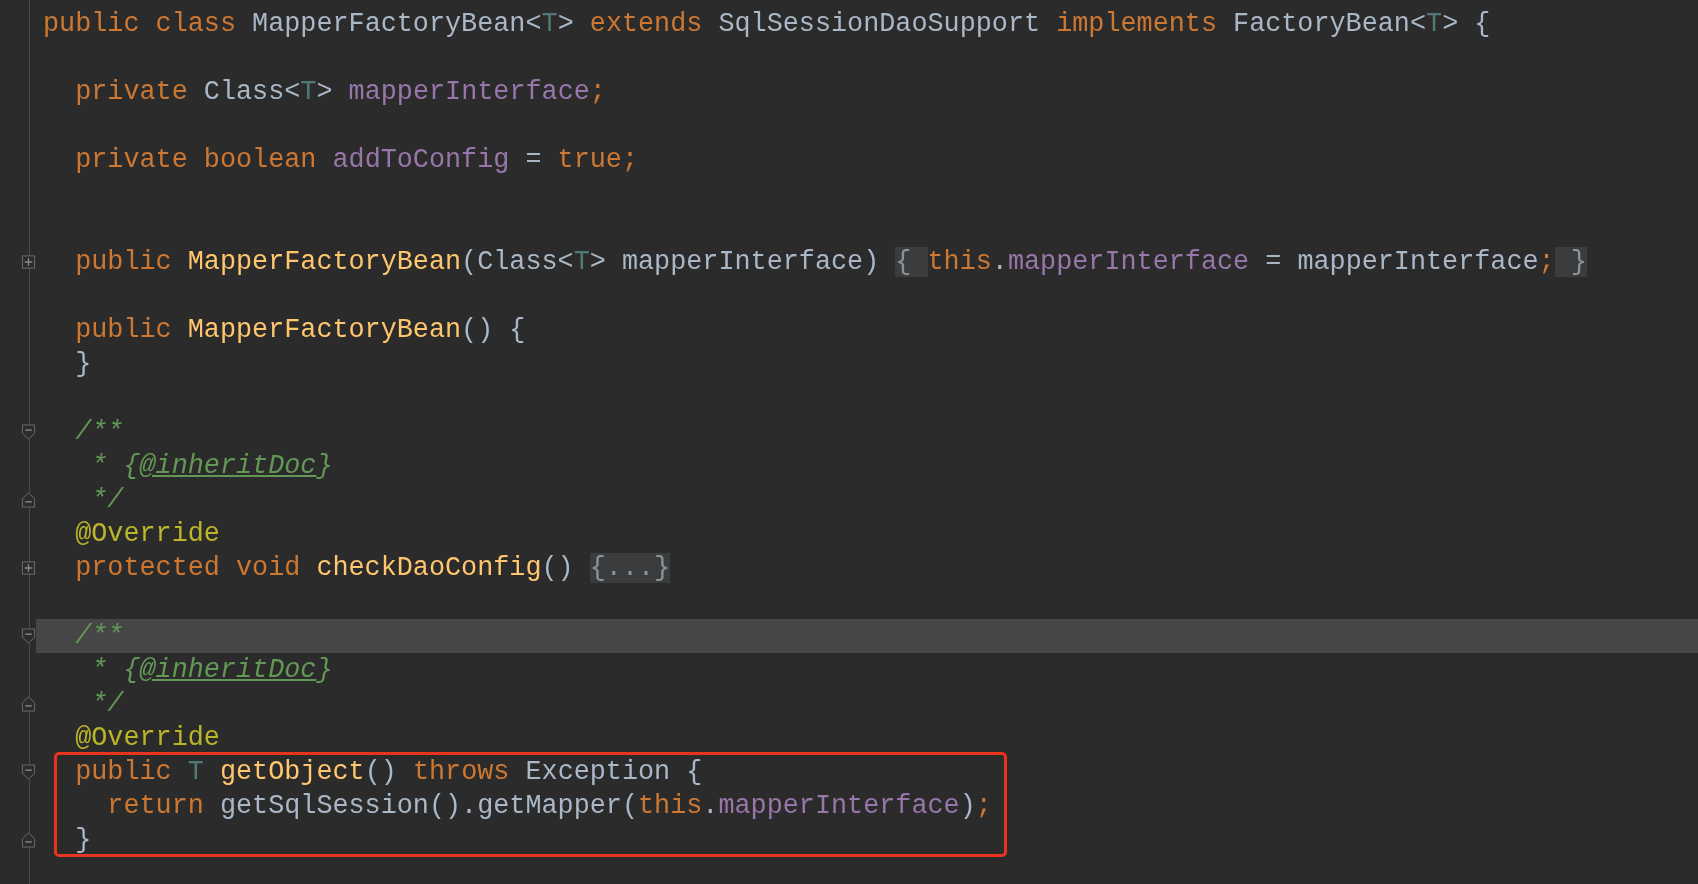 The width and height of the screenshot is (1698, 884). Describe the element at coordinates (830, 262) in the screenshot. I see `code-line: public MapperFactoryBean(Class<T> mapperInterface) { this.mapperInterface = mapperInterface; }` at that location.